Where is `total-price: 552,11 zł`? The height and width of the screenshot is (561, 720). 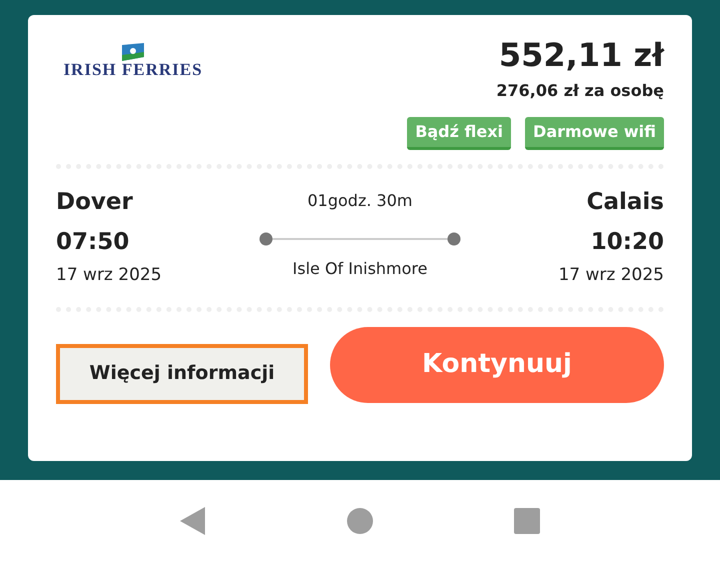
total-price: 552,11 zł is located at coordinates (581, 55).